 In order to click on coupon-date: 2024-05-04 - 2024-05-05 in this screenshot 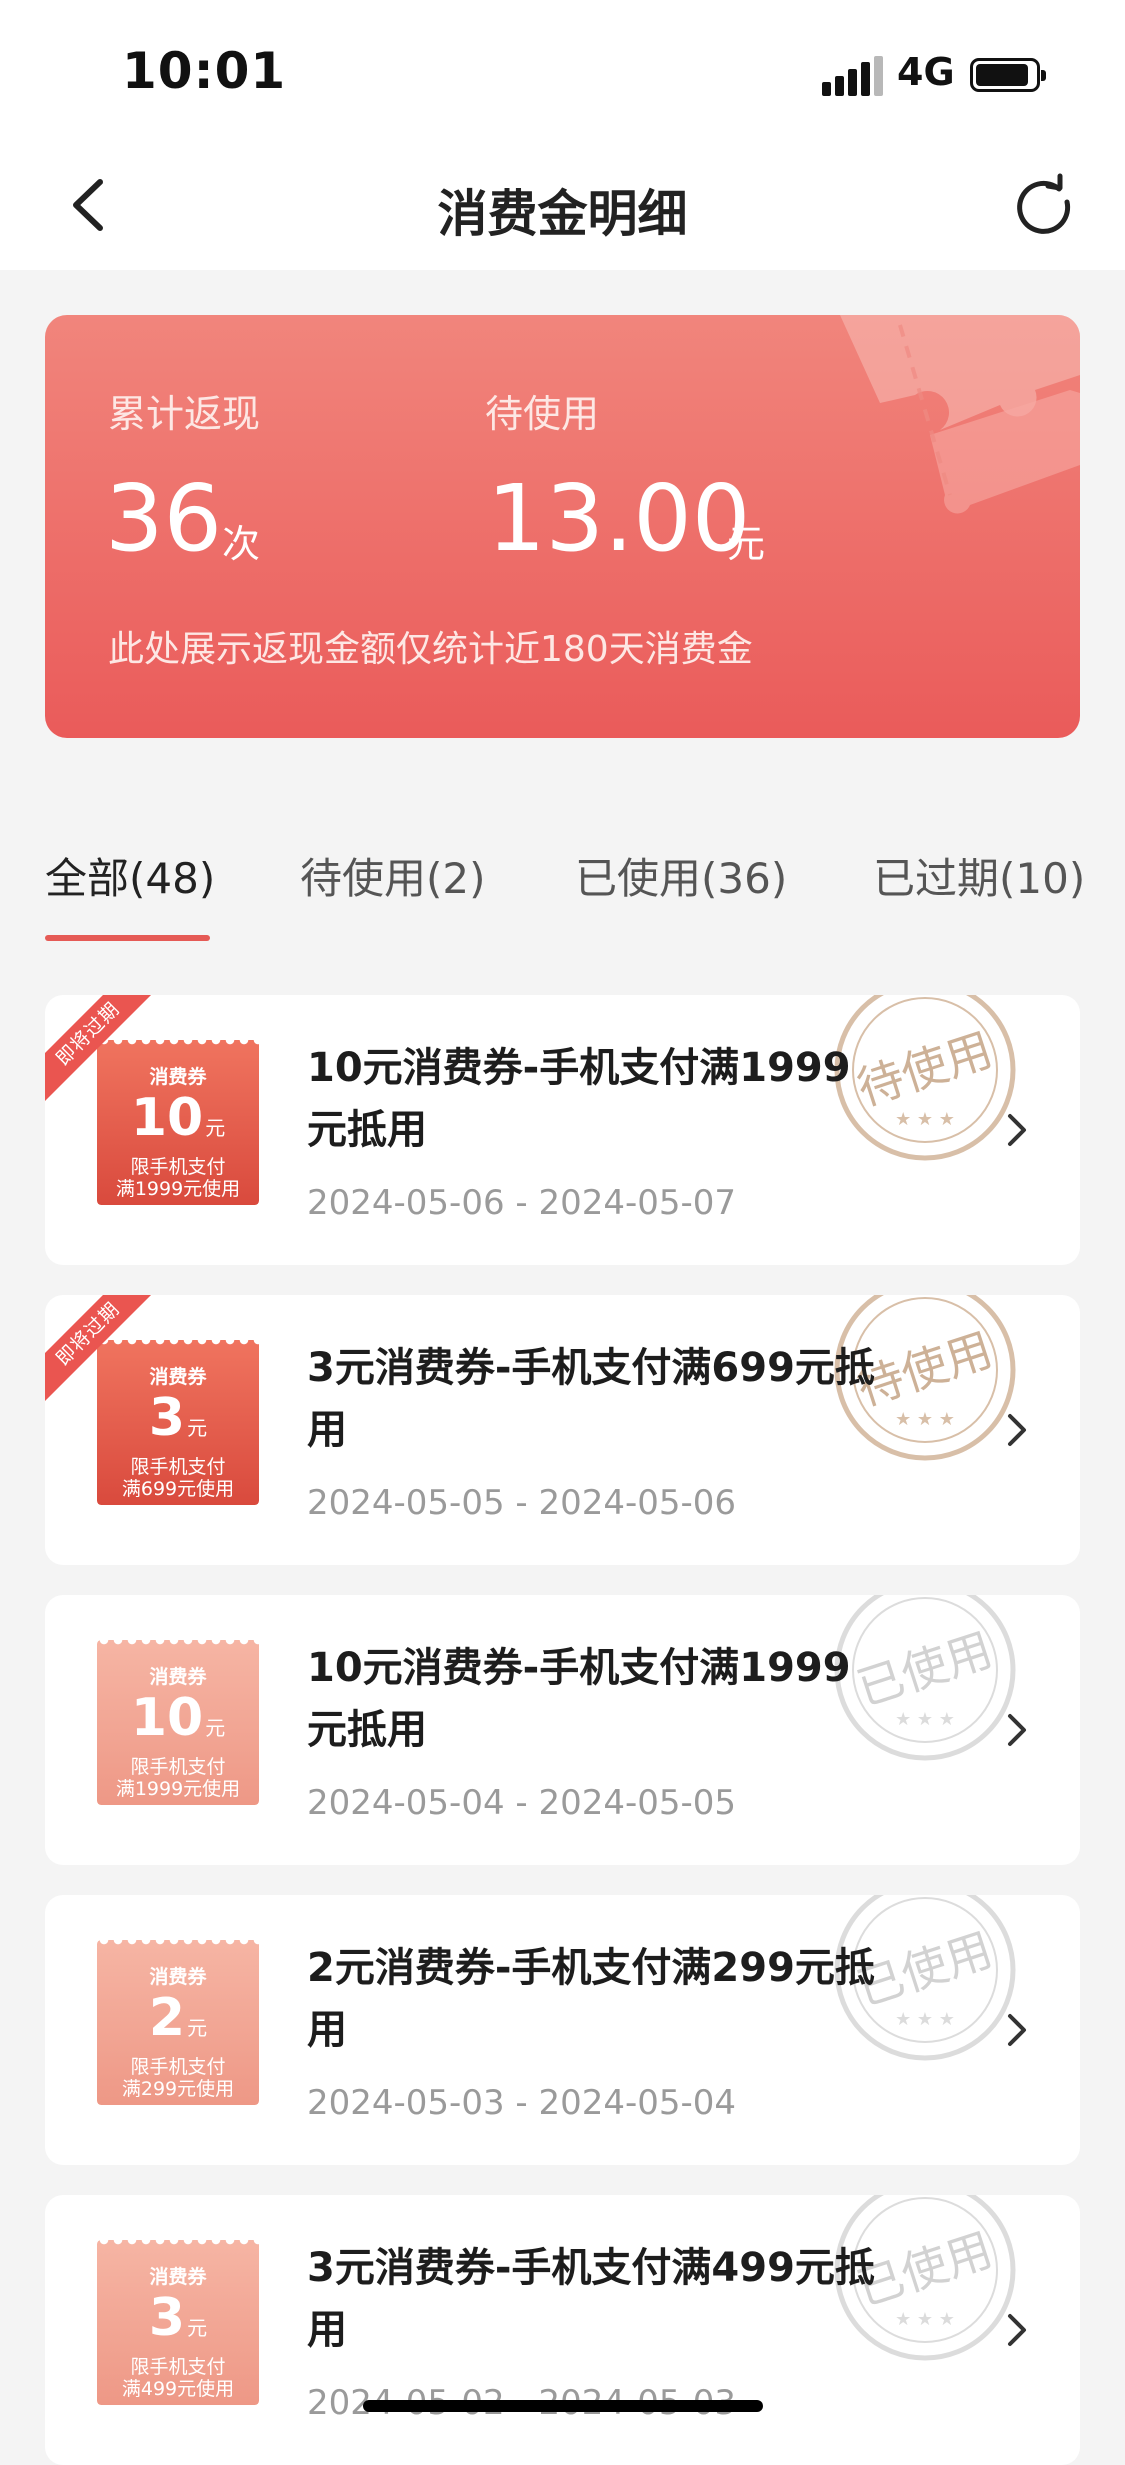, I will do `click(522, 1803)`.